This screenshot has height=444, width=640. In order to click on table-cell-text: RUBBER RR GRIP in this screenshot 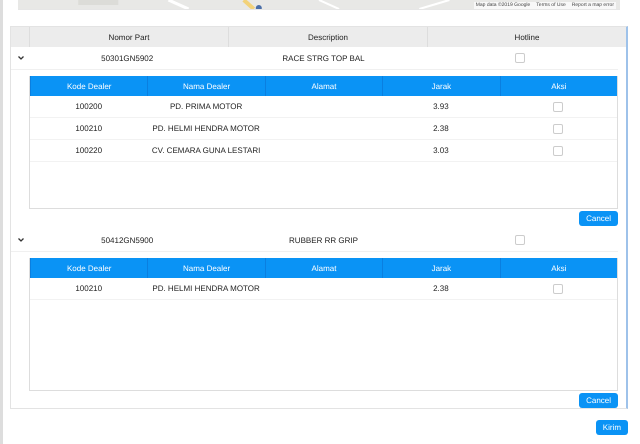, I will do `click(323, 240)`.